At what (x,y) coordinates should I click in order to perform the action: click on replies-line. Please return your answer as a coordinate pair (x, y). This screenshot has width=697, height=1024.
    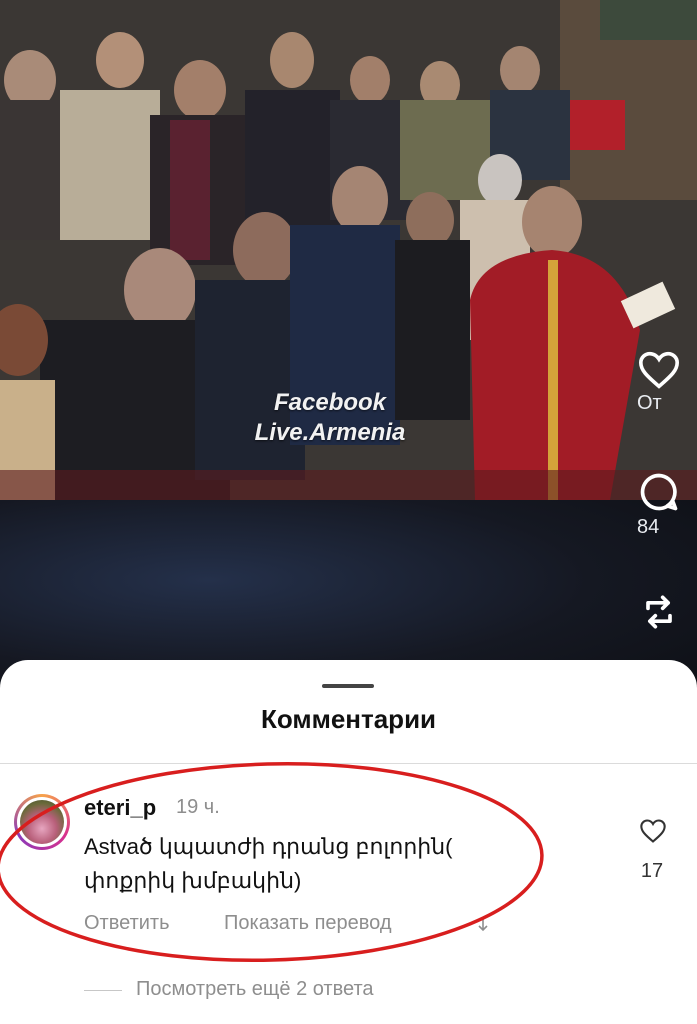
    Looking at the image, I should click on (103, 990).